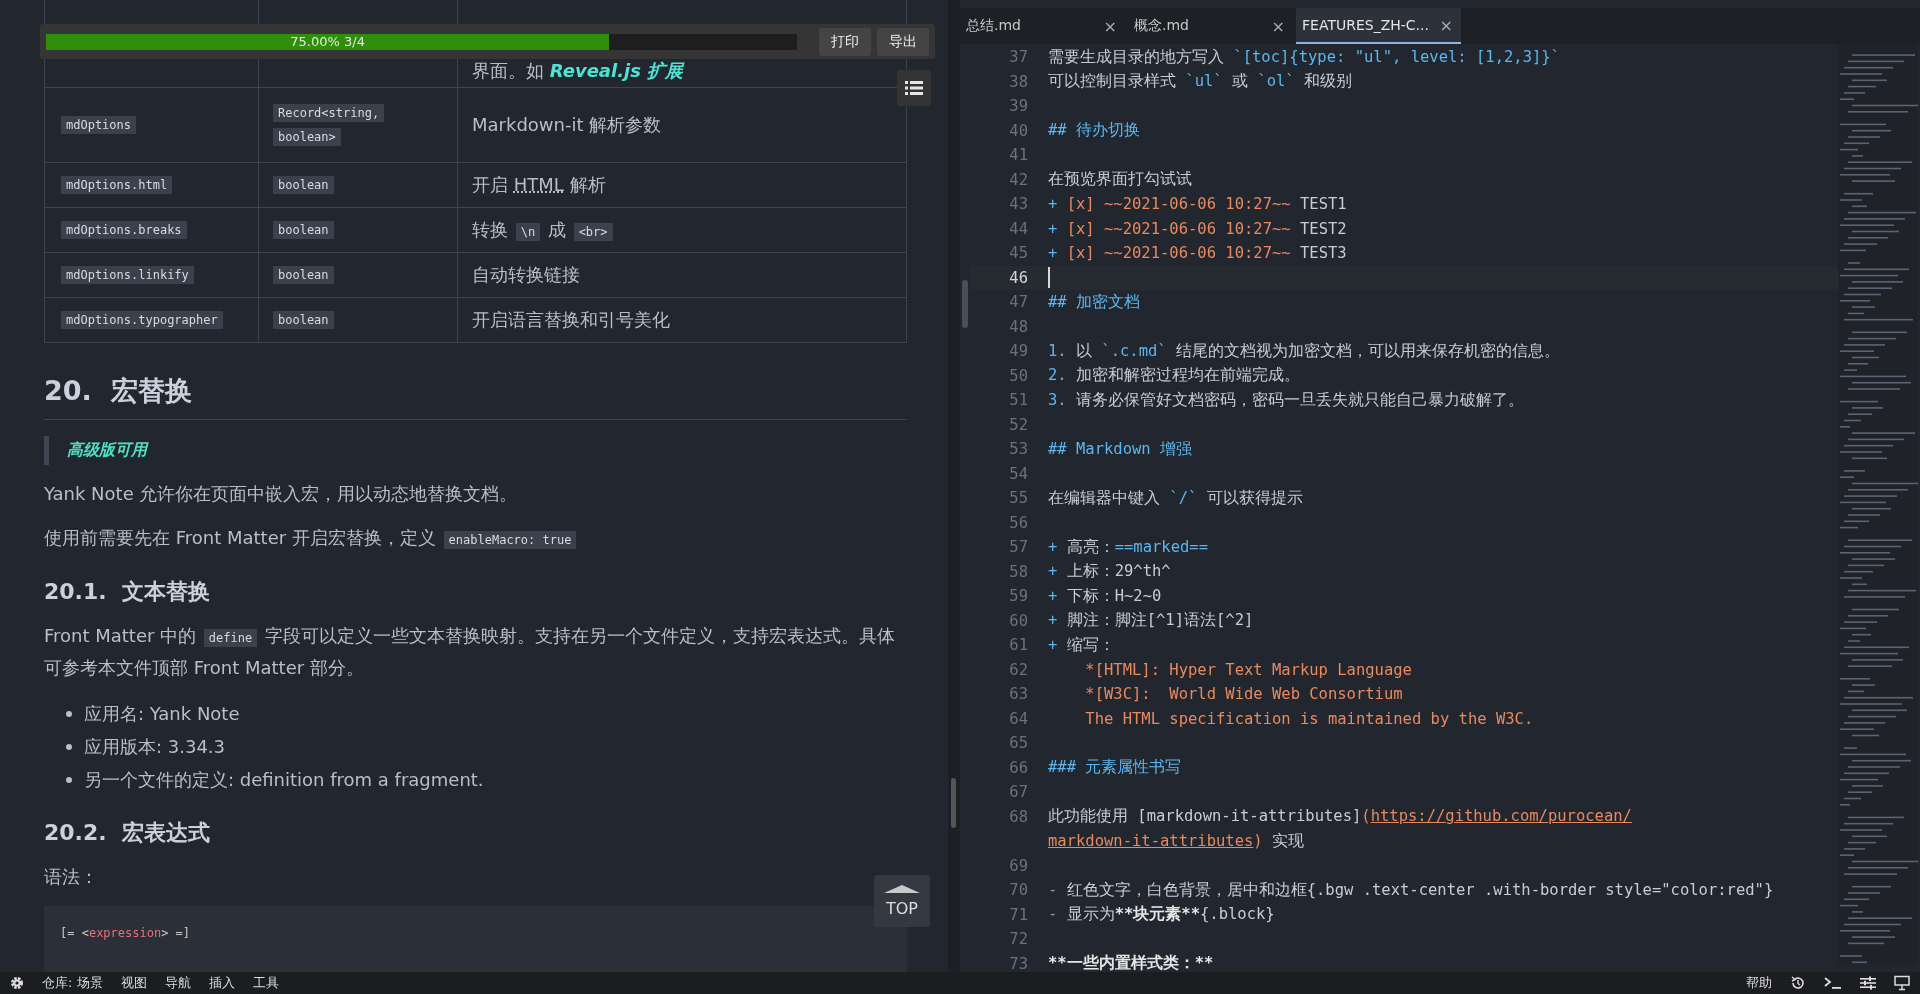 The width and height of the screenshot is (1920, 994). What do you see at coordinates (475, 450) in the screenshot?
I see `blockquote: 高级版可用` at bounding box center [475, 450].